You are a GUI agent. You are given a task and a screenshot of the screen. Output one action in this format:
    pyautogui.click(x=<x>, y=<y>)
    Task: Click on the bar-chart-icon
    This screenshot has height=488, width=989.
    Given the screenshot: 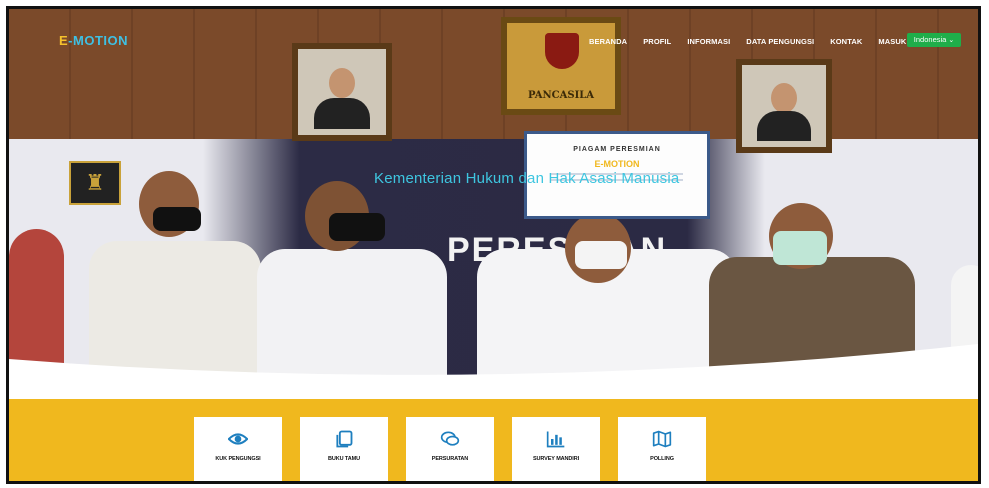 What is the action you would take?
    pyautogui.click(x=555, y=439)
    